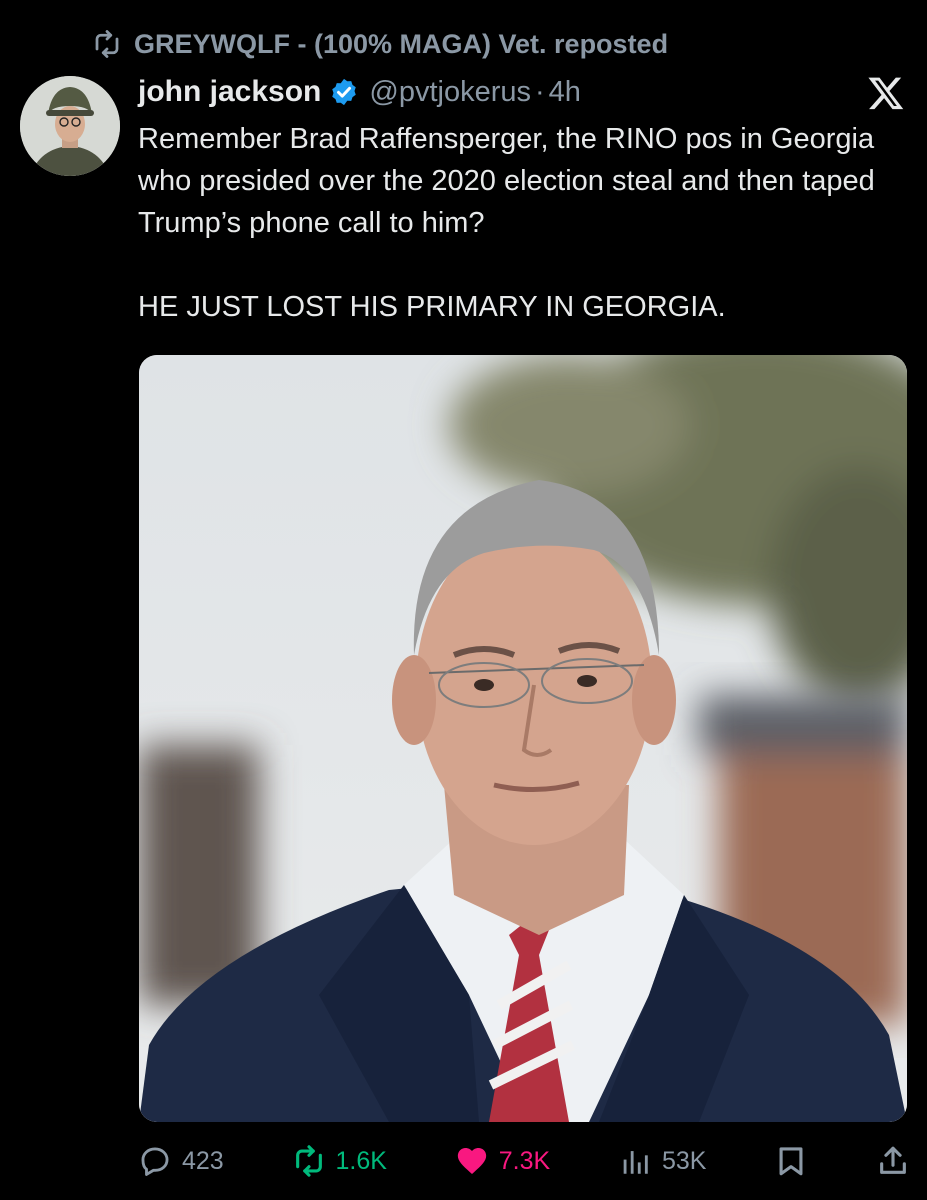  What do you see at coordinates (181, 1161) in the screenshot?
I see `reply-button: 423` at bounding box center [181, 1161].